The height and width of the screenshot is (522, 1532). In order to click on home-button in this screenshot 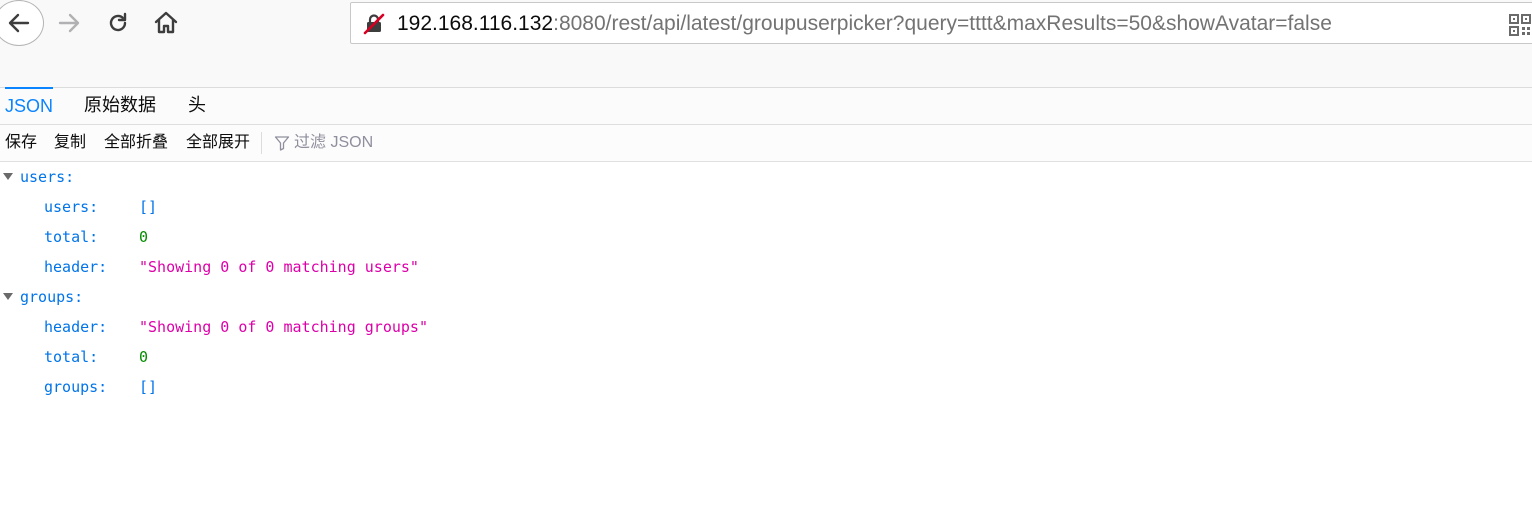, I will do `click(166, 23)`.